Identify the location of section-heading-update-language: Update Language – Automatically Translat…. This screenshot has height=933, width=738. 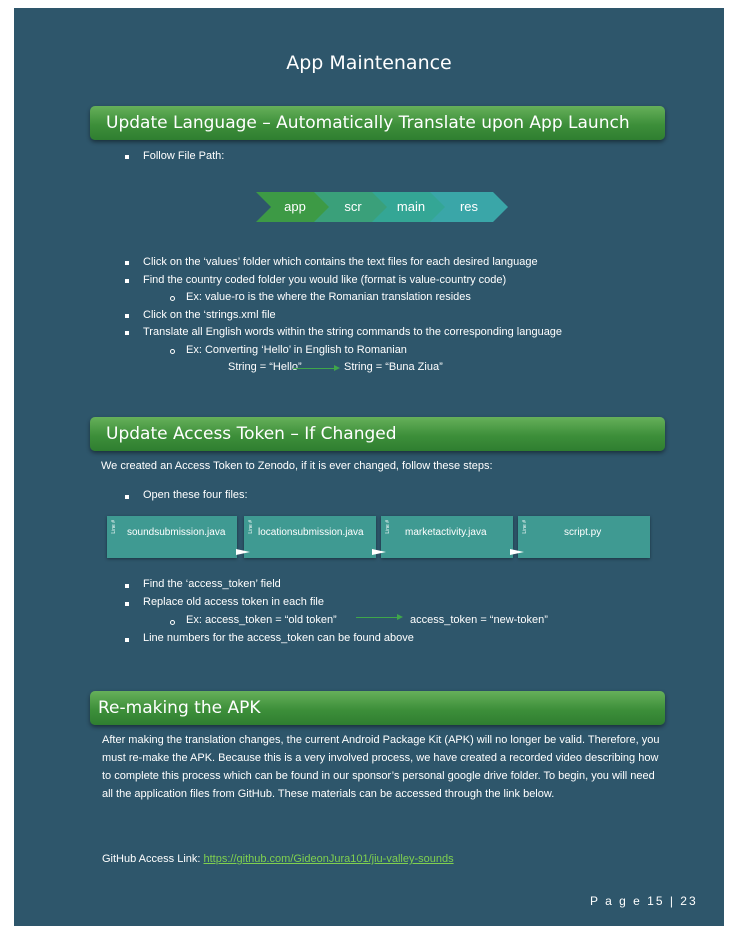
(377, 123).